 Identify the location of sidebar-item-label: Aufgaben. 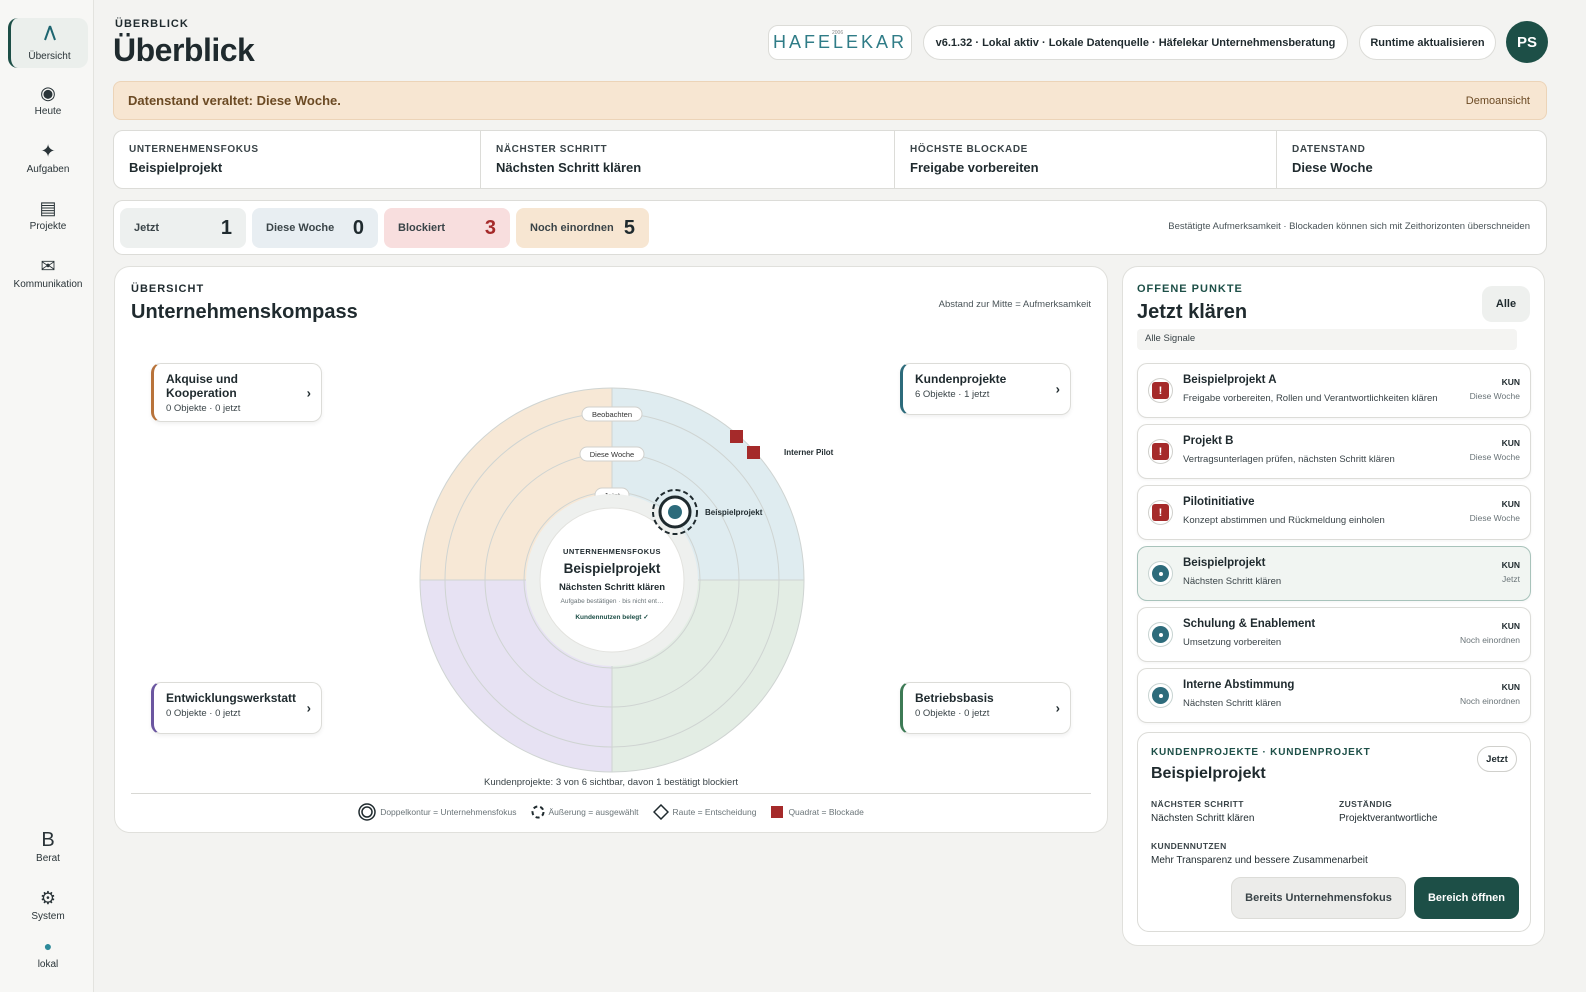
(48, 169).